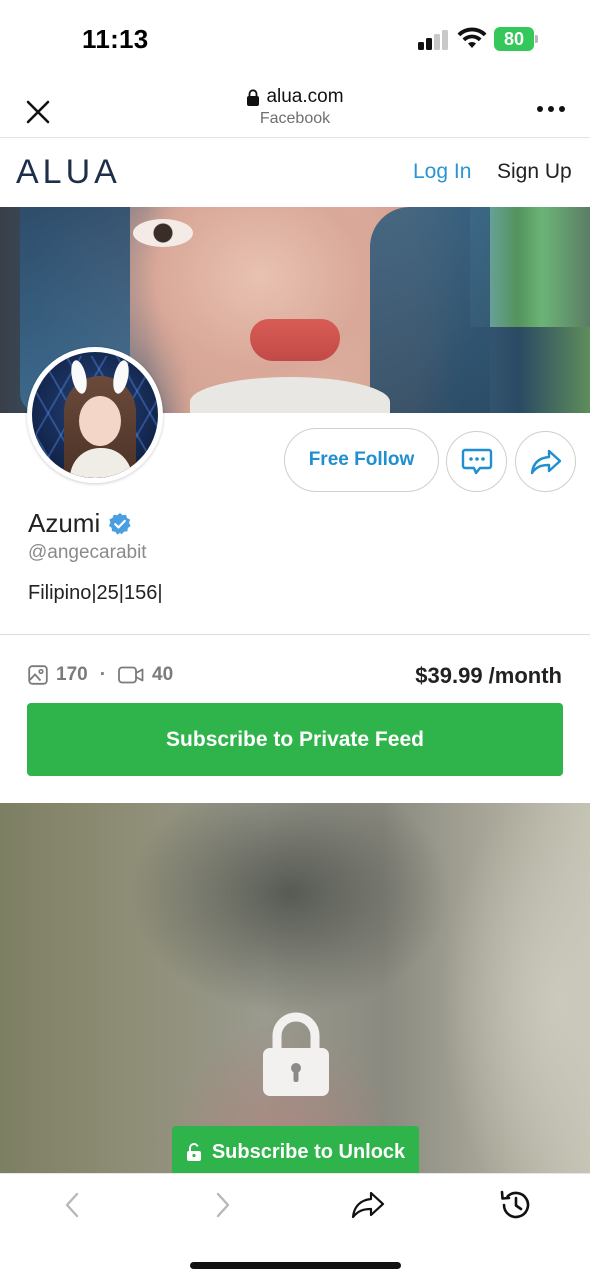 This screenshot has height=1280, width=590. What do you see at coordinates (38, 112) in the screenshot?
I see `close-icon` at bounding box center [38, 112].